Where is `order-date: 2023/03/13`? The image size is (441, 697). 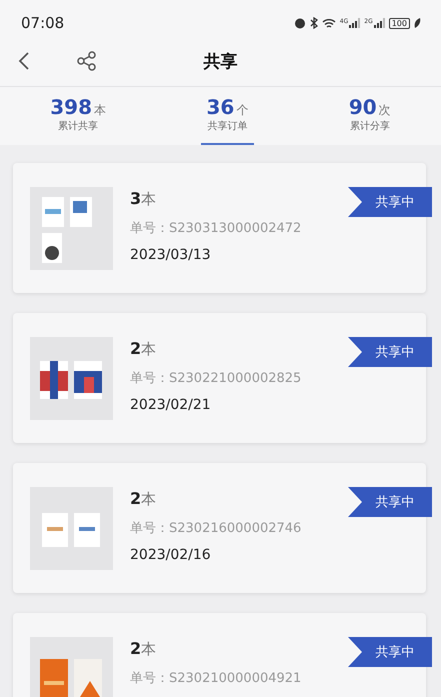
order-date: 2023/03/13 is located at coordinates (171, 255).